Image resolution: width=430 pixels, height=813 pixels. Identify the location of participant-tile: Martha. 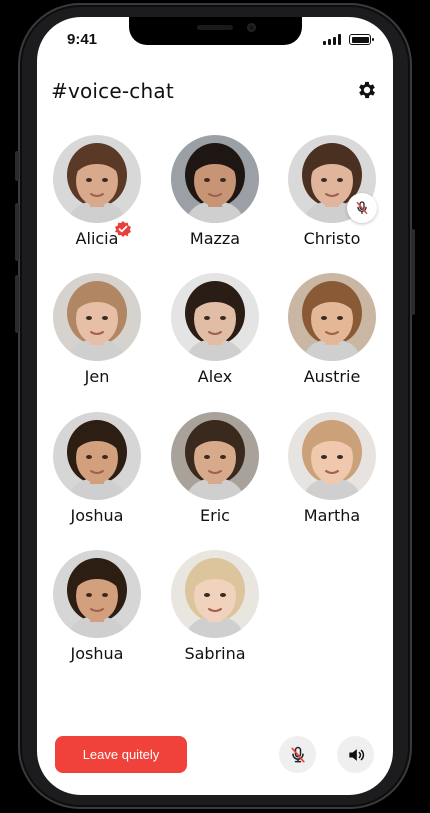
(332, 472).